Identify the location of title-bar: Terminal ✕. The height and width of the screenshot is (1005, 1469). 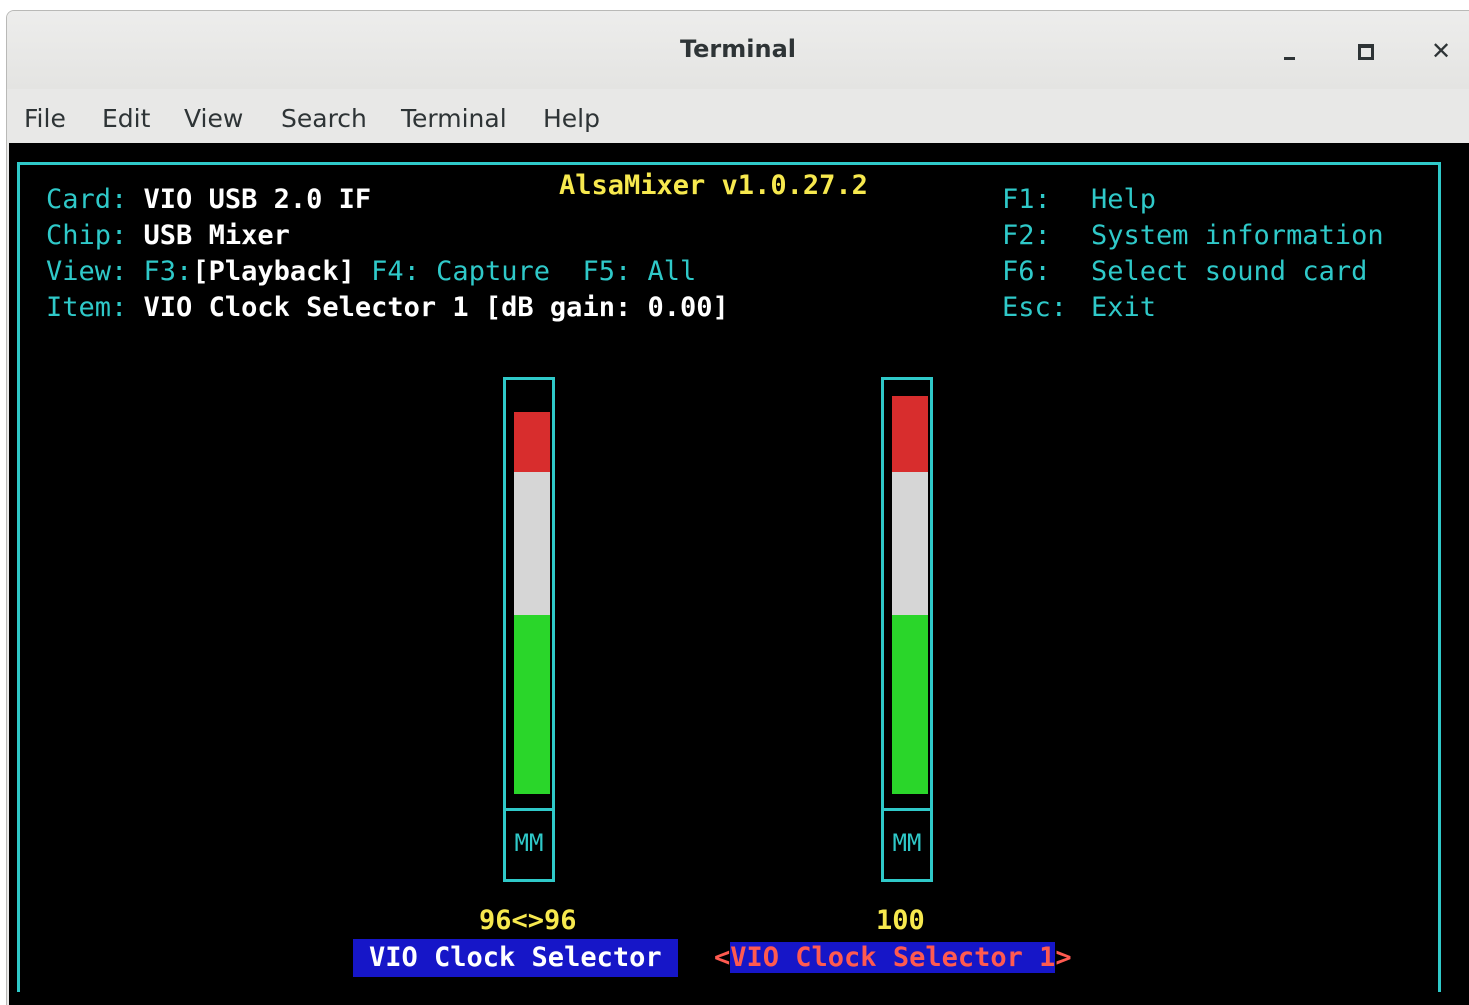
(738, 50).